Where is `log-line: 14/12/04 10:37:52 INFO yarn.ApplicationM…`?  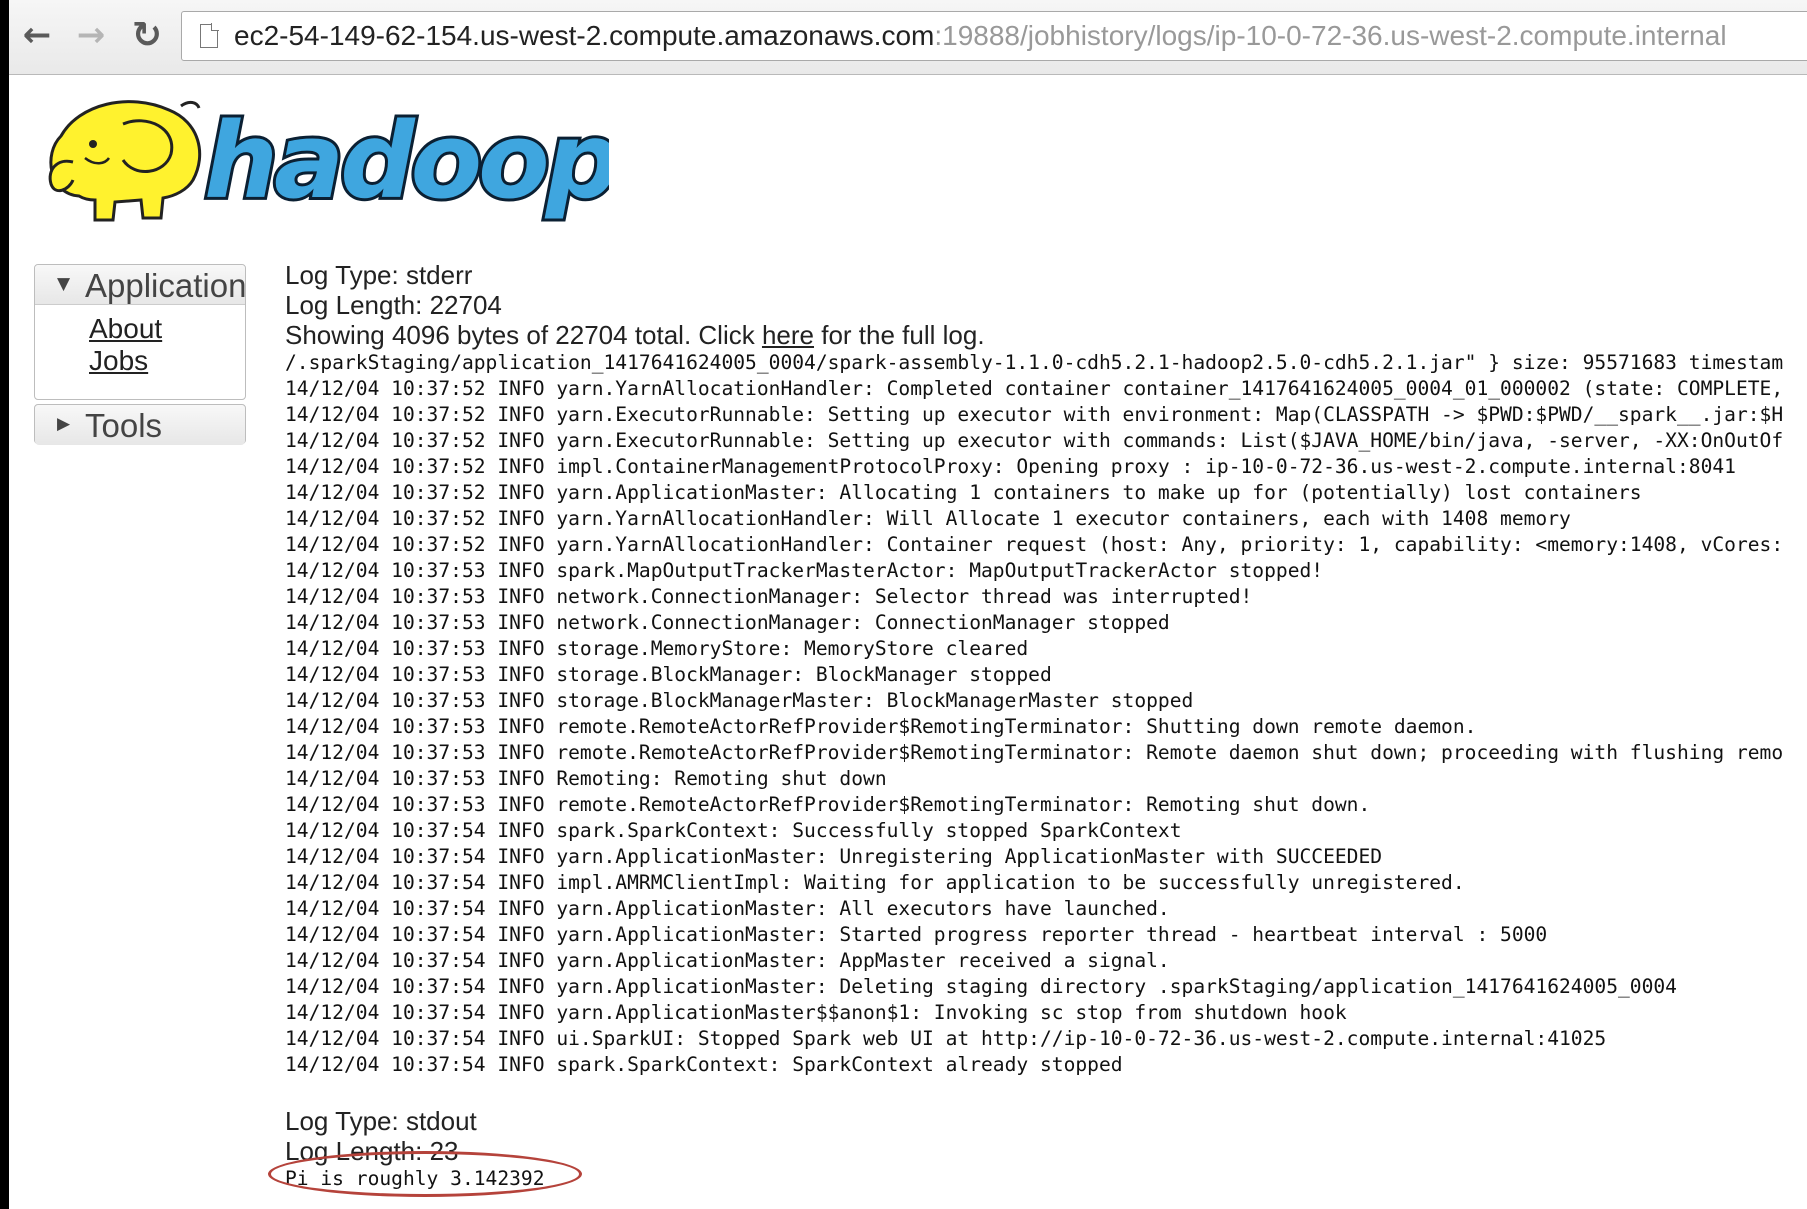 log-line: 14/12/04 10:37:52 INFO yarn.ApplicationM… is located at coordinates (963, 492).